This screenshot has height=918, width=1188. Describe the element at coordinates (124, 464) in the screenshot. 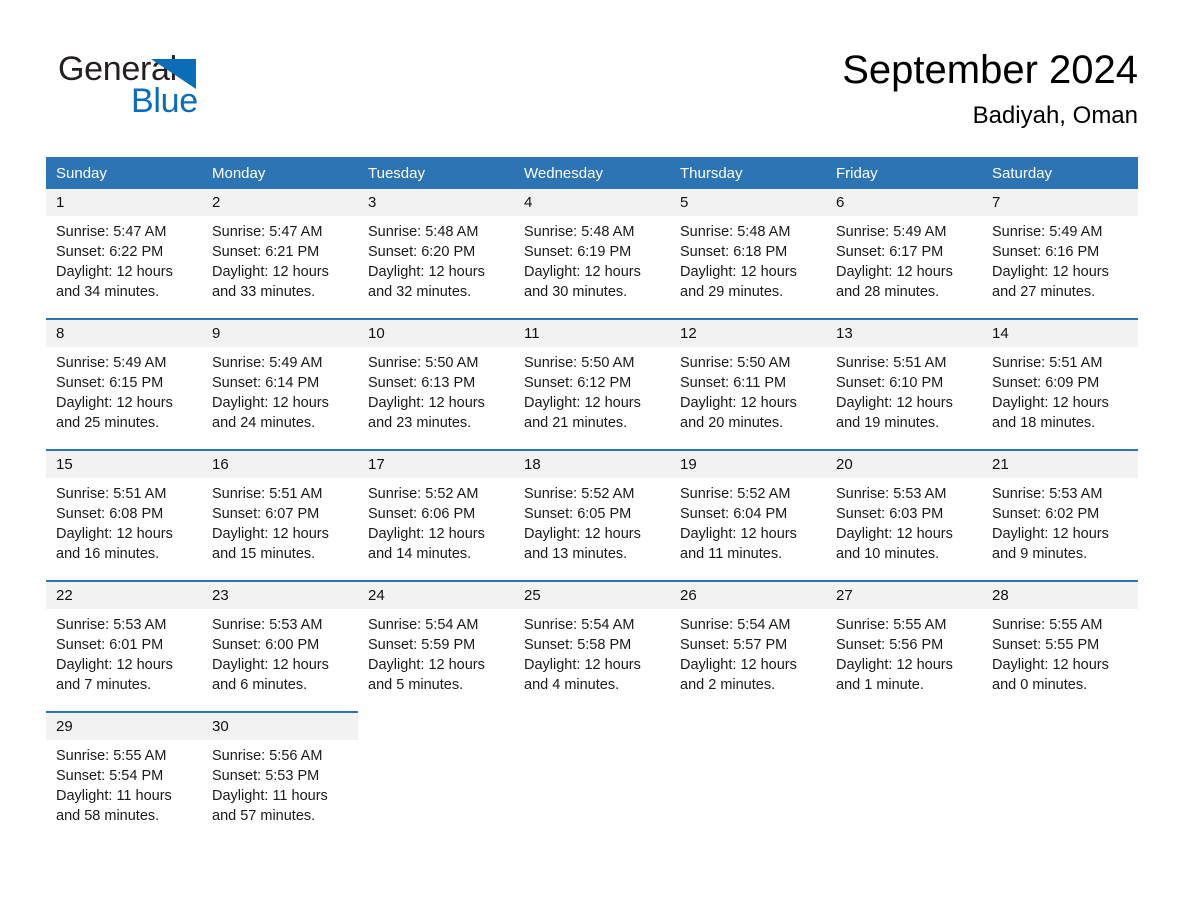

I see `day-number: 15` at that location.